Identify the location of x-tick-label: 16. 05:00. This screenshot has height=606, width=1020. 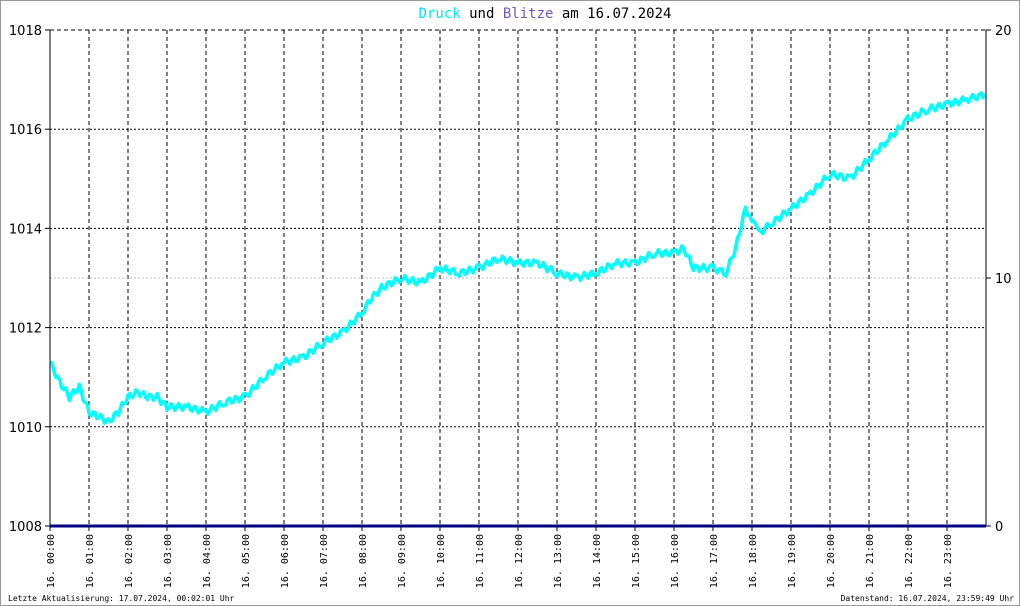
(246, 561).